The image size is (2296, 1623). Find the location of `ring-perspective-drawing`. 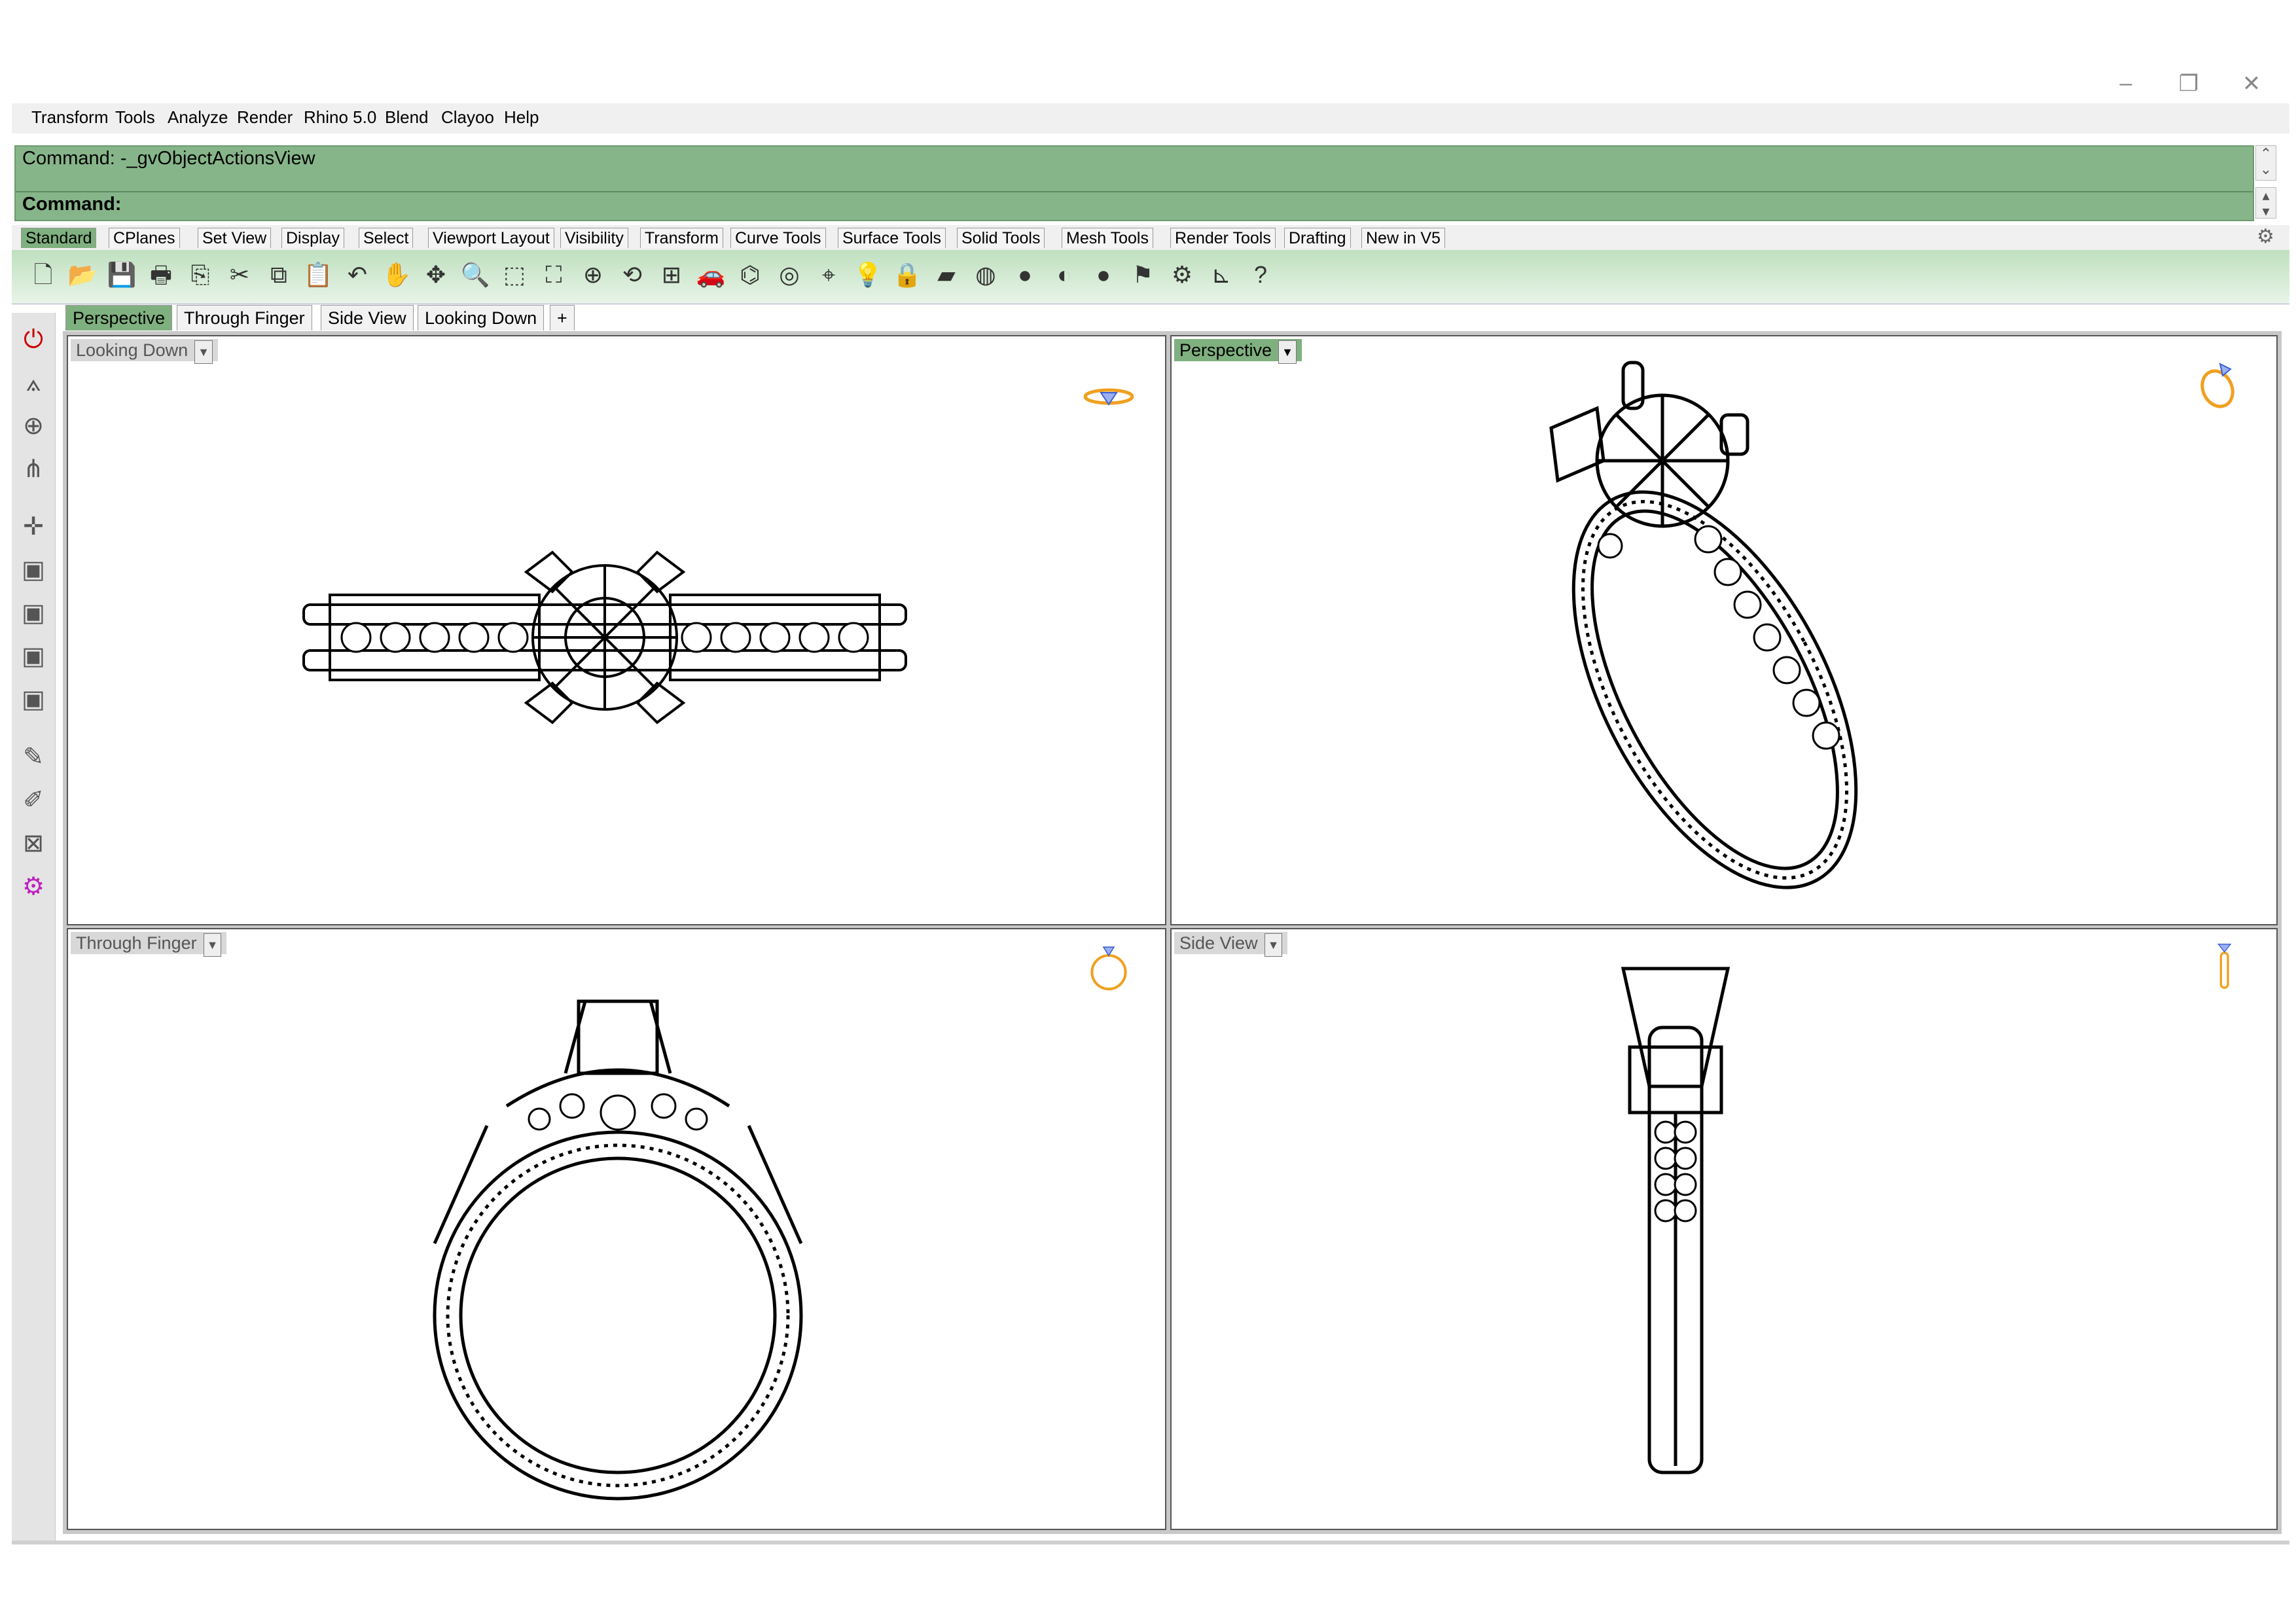

ring-perspective-drawing is located at coordinates (1703, 625).